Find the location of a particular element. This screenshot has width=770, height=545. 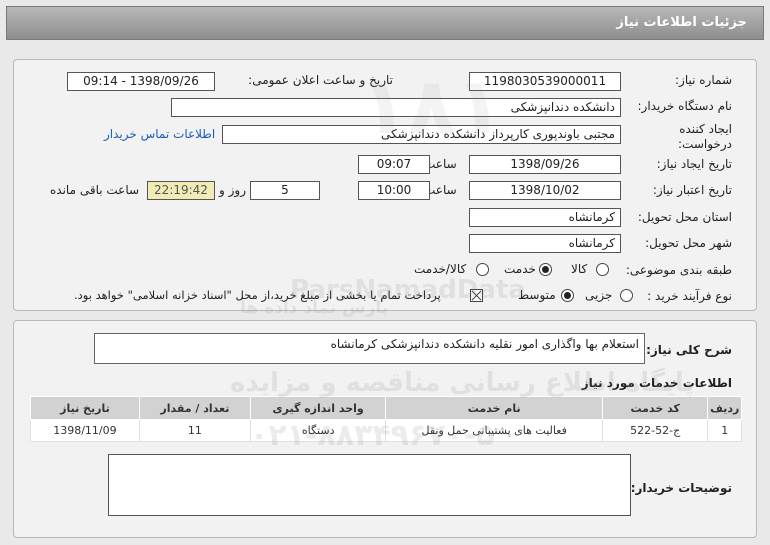

category-option-goods: کالا is located at coordinates (579, 269).